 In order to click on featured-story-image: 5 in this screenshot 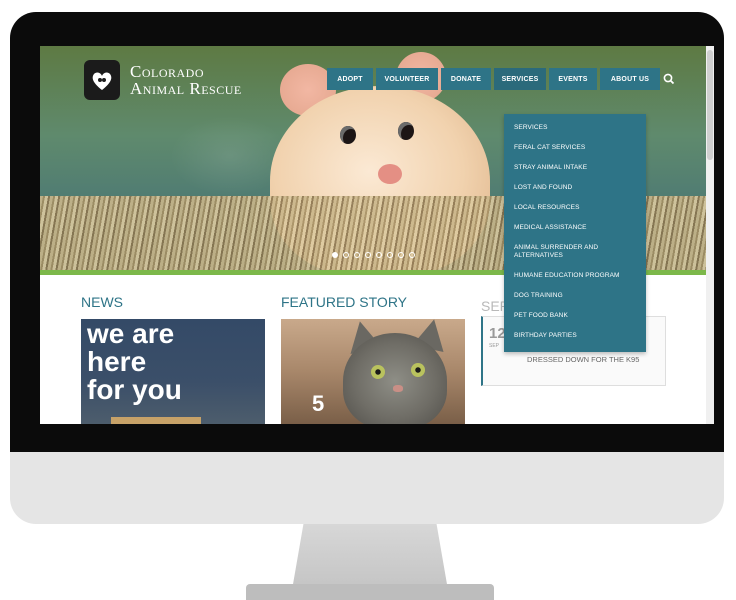, I will do `click(373, 371)`.